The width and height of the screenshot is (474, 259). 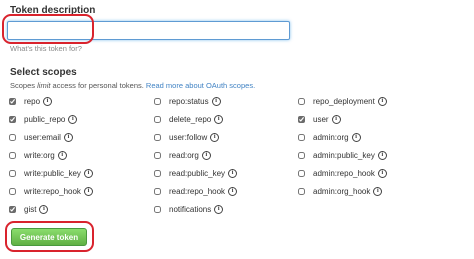 I want to click on scope-label: write:repo_hook, so click(x=52, y=191).